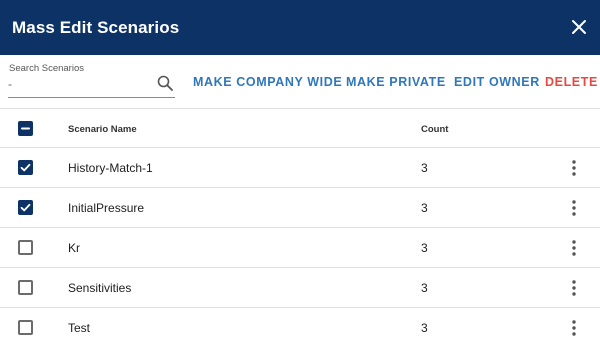 The height and width of the screenshot is (346, 600). I want to click on search-underline, so click(91, 97).